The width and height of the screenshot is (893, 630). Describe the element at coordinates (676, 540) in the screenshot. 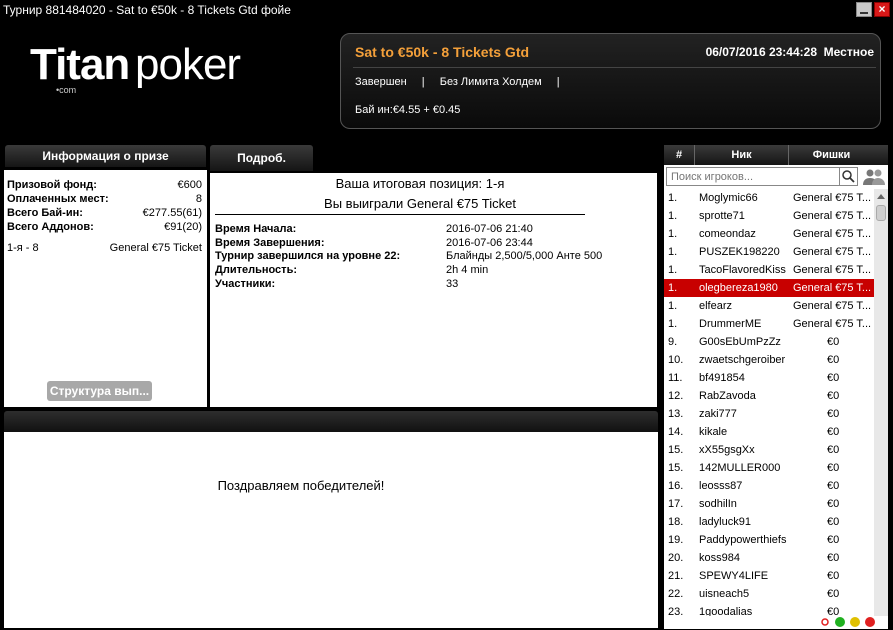

I see `player-rank: 19.` at that location.